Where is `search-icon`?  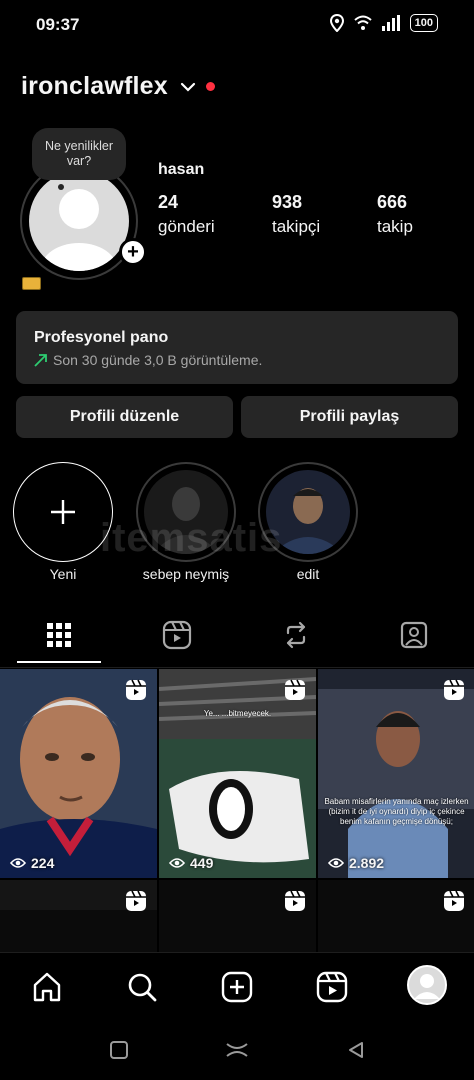
search-icon is located at coordinates (142, 987).